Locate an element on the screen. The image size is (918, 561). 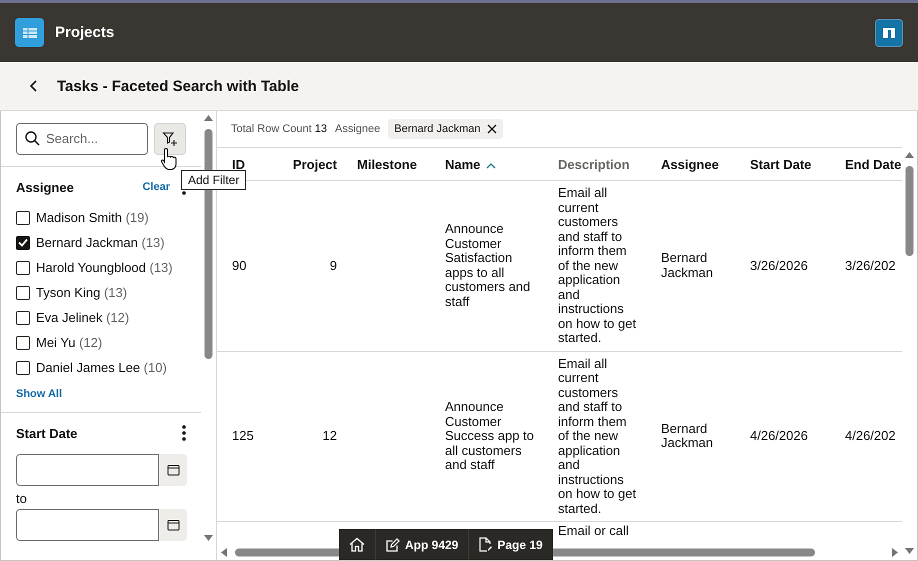
table-cell: 125 is located at coordinates (243, 435).